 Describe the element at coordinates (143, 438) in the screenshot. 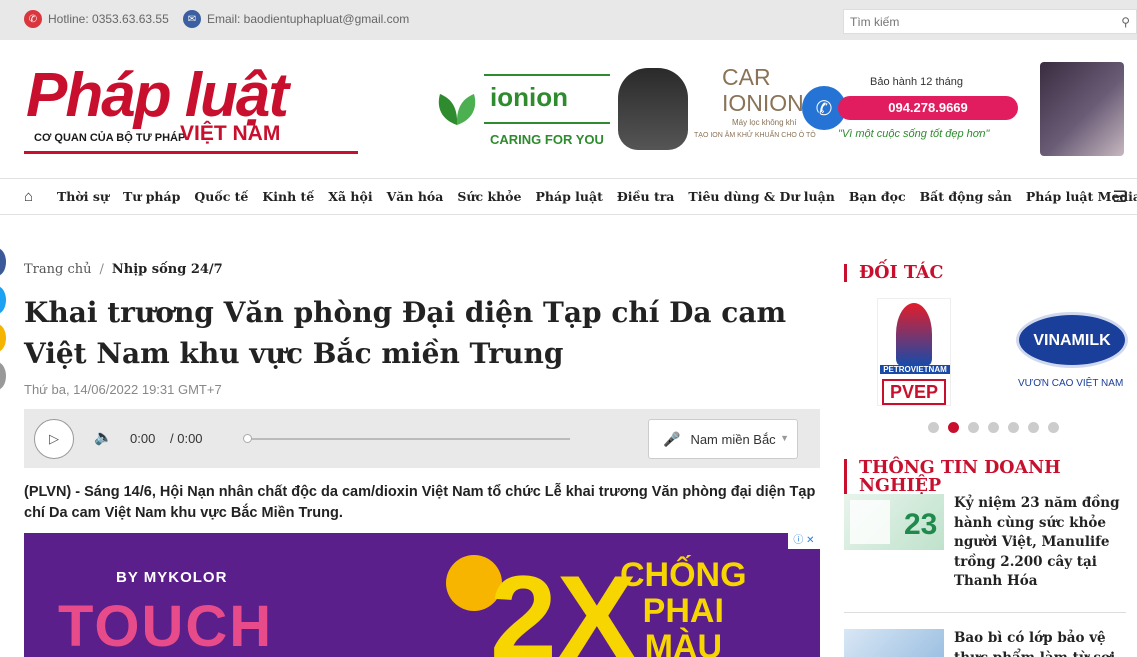

I see `audio-current-time: 0:00` at that location.